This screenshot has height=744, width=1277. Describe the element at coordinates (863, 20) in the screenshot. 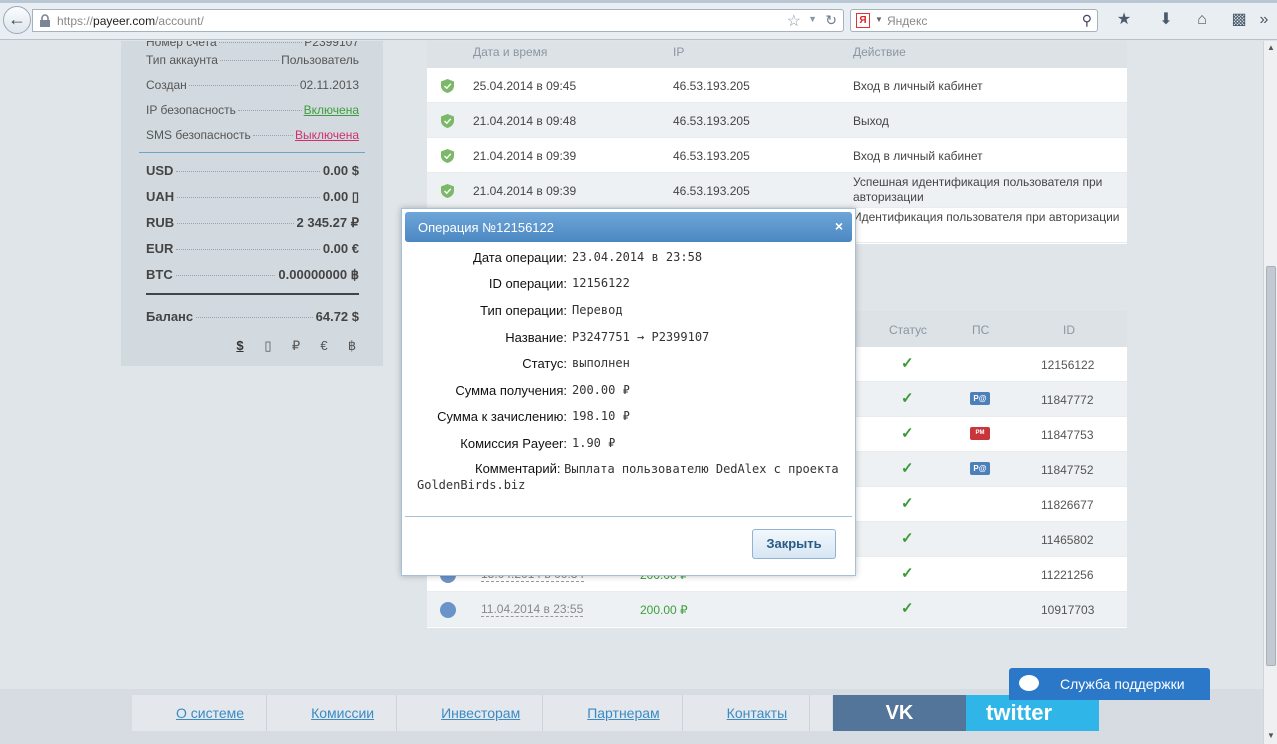

I see `yandex-logo-icon: Я` at that location.